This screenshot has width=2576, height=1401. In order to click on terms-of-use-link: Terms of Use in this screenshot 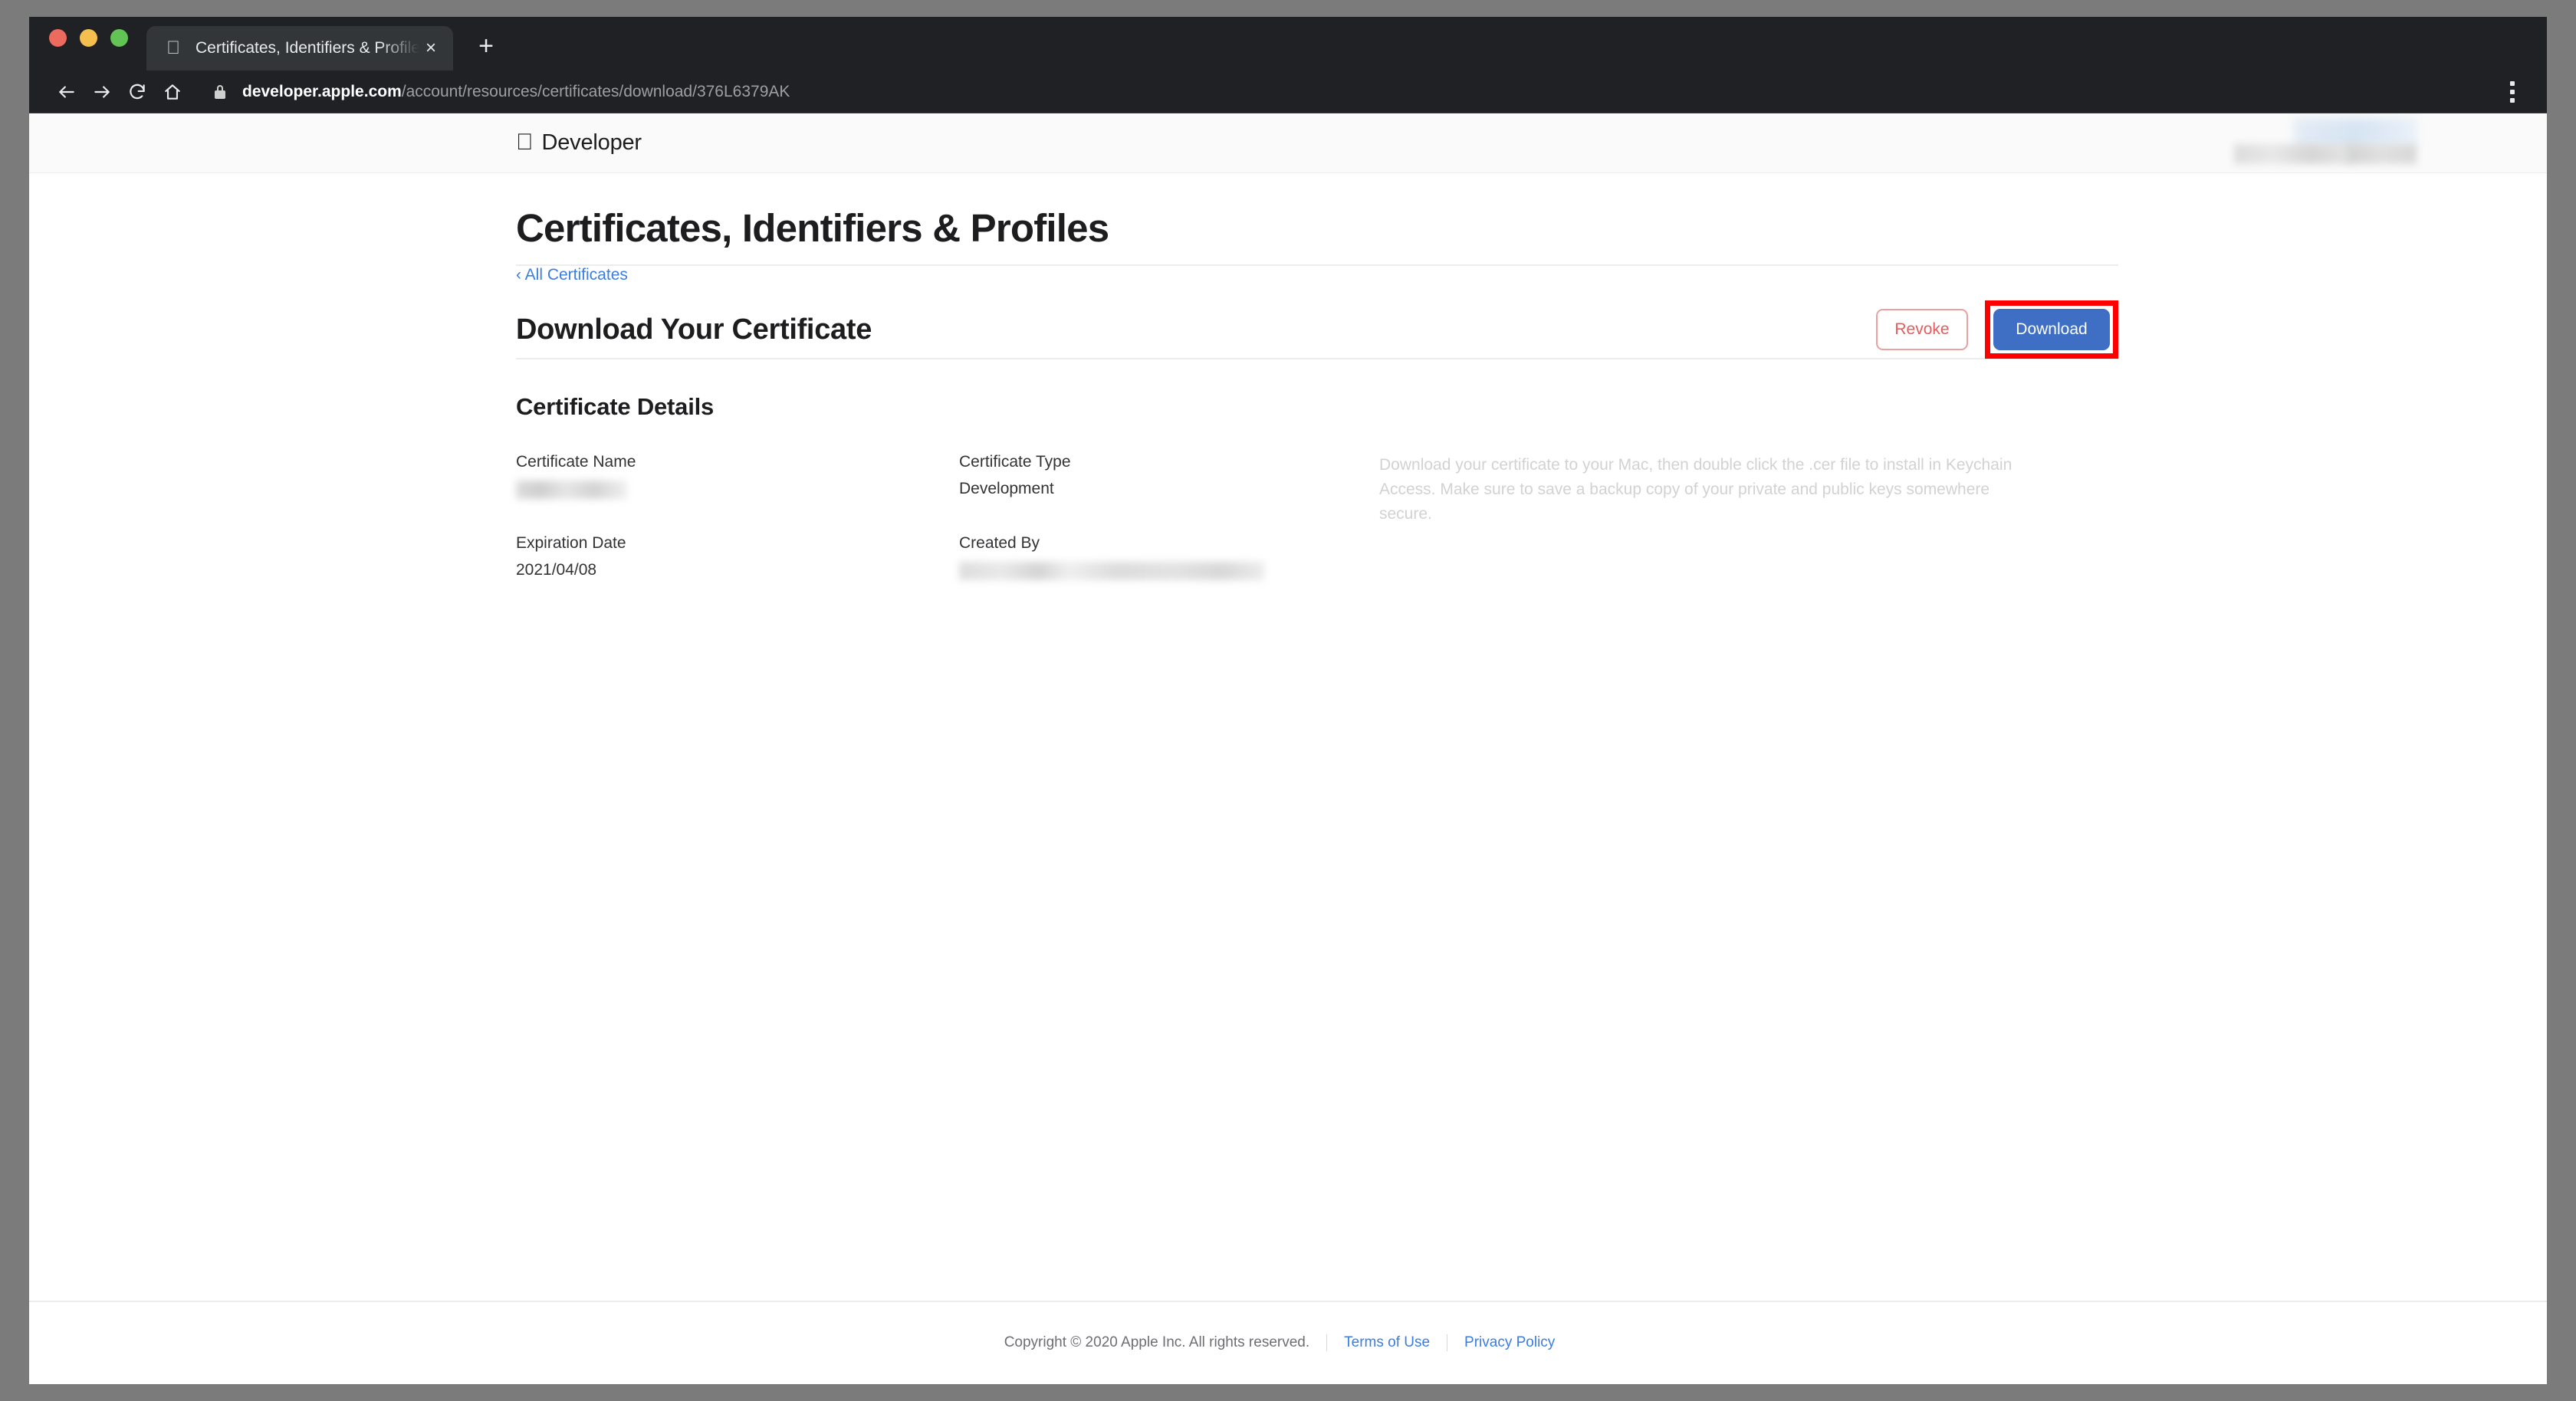, I will do `click(1387, 1342)`.